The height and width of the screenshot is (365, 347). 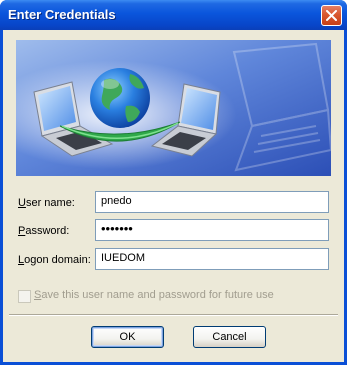 What do you see at coordinates (229, 337) in the screenshot?
I see `cancel-button: Cancel` at bounding box center [229, 337].